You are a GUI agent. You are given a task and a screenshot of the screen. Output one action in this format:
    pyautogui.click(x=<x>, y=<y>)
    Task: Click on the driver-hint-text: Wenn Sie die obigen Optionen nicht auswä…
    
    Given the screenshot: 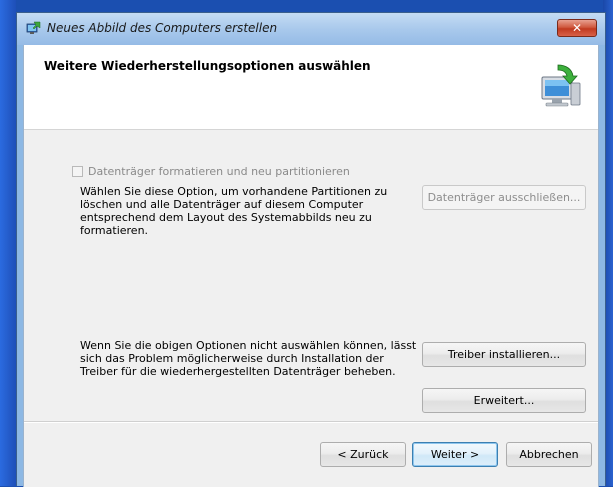 What is the action you would take?
    pyautogui.click(x=248, y=358)
    